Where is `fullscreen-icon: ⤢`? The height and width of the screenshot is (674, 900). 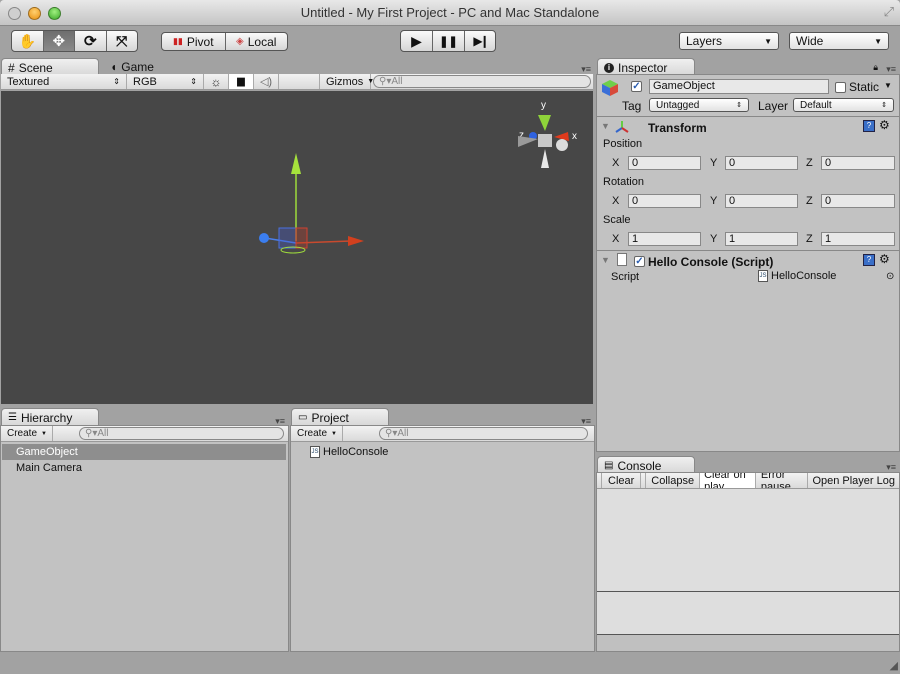
fullscreen-icon: ⤢ is located at coordinates (889, 12).